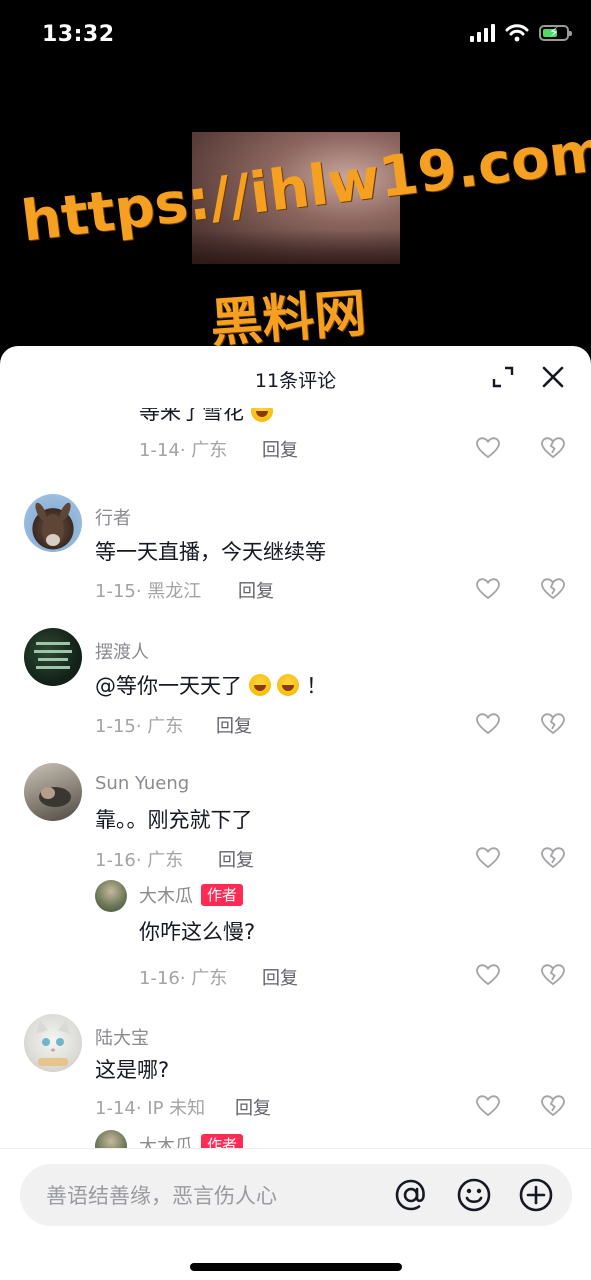  Describe the element at coordinates (206, 417) in the screenshot. I see `comment-text: 等来了雪花` at that location.